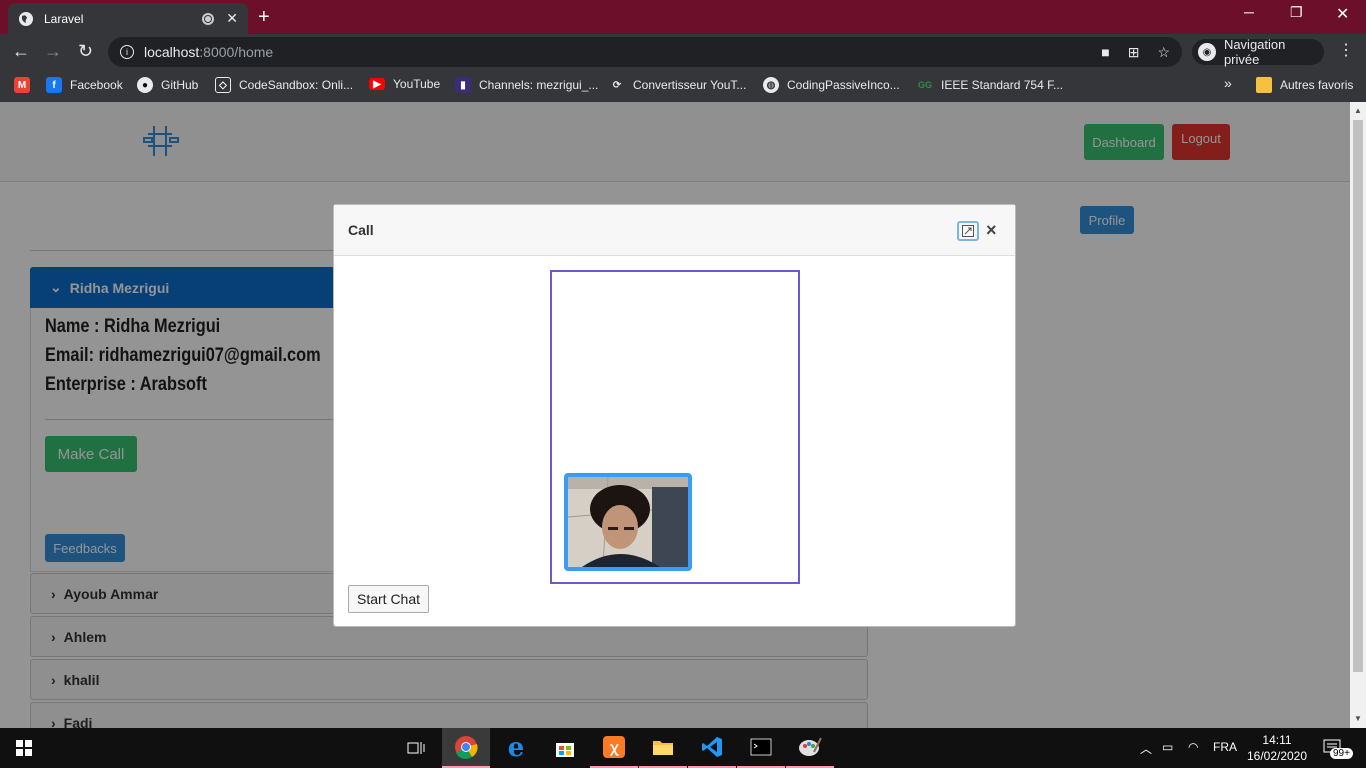 The height and width of the screenshot is (768, 1366). Describe the element at coordinates (1346, 50) in the screenshot. I see `browser-menu-icon: ⋮` at that location.